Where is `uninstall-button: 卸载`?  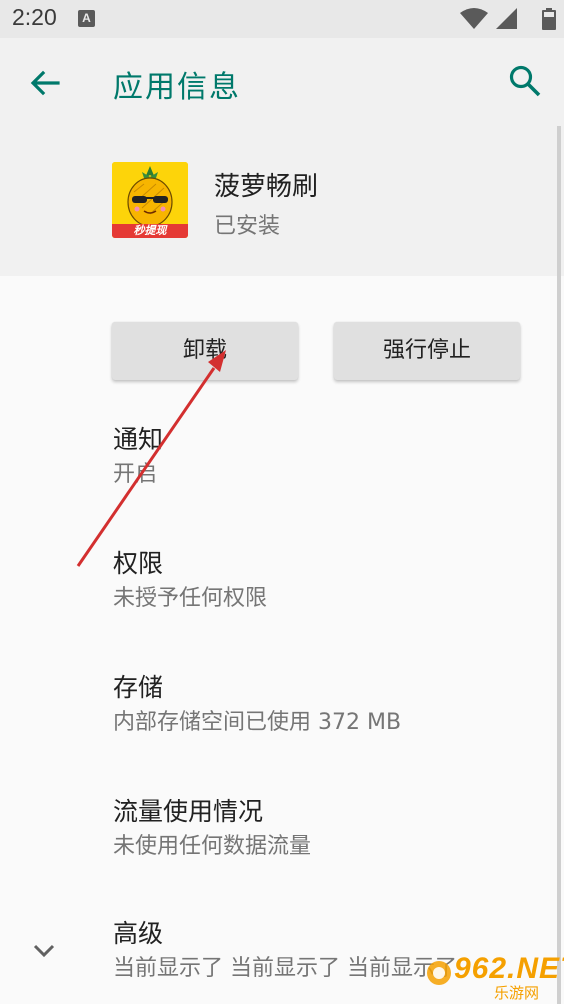 uninstall-button: 卸载 is located at coordinates (205, 351).